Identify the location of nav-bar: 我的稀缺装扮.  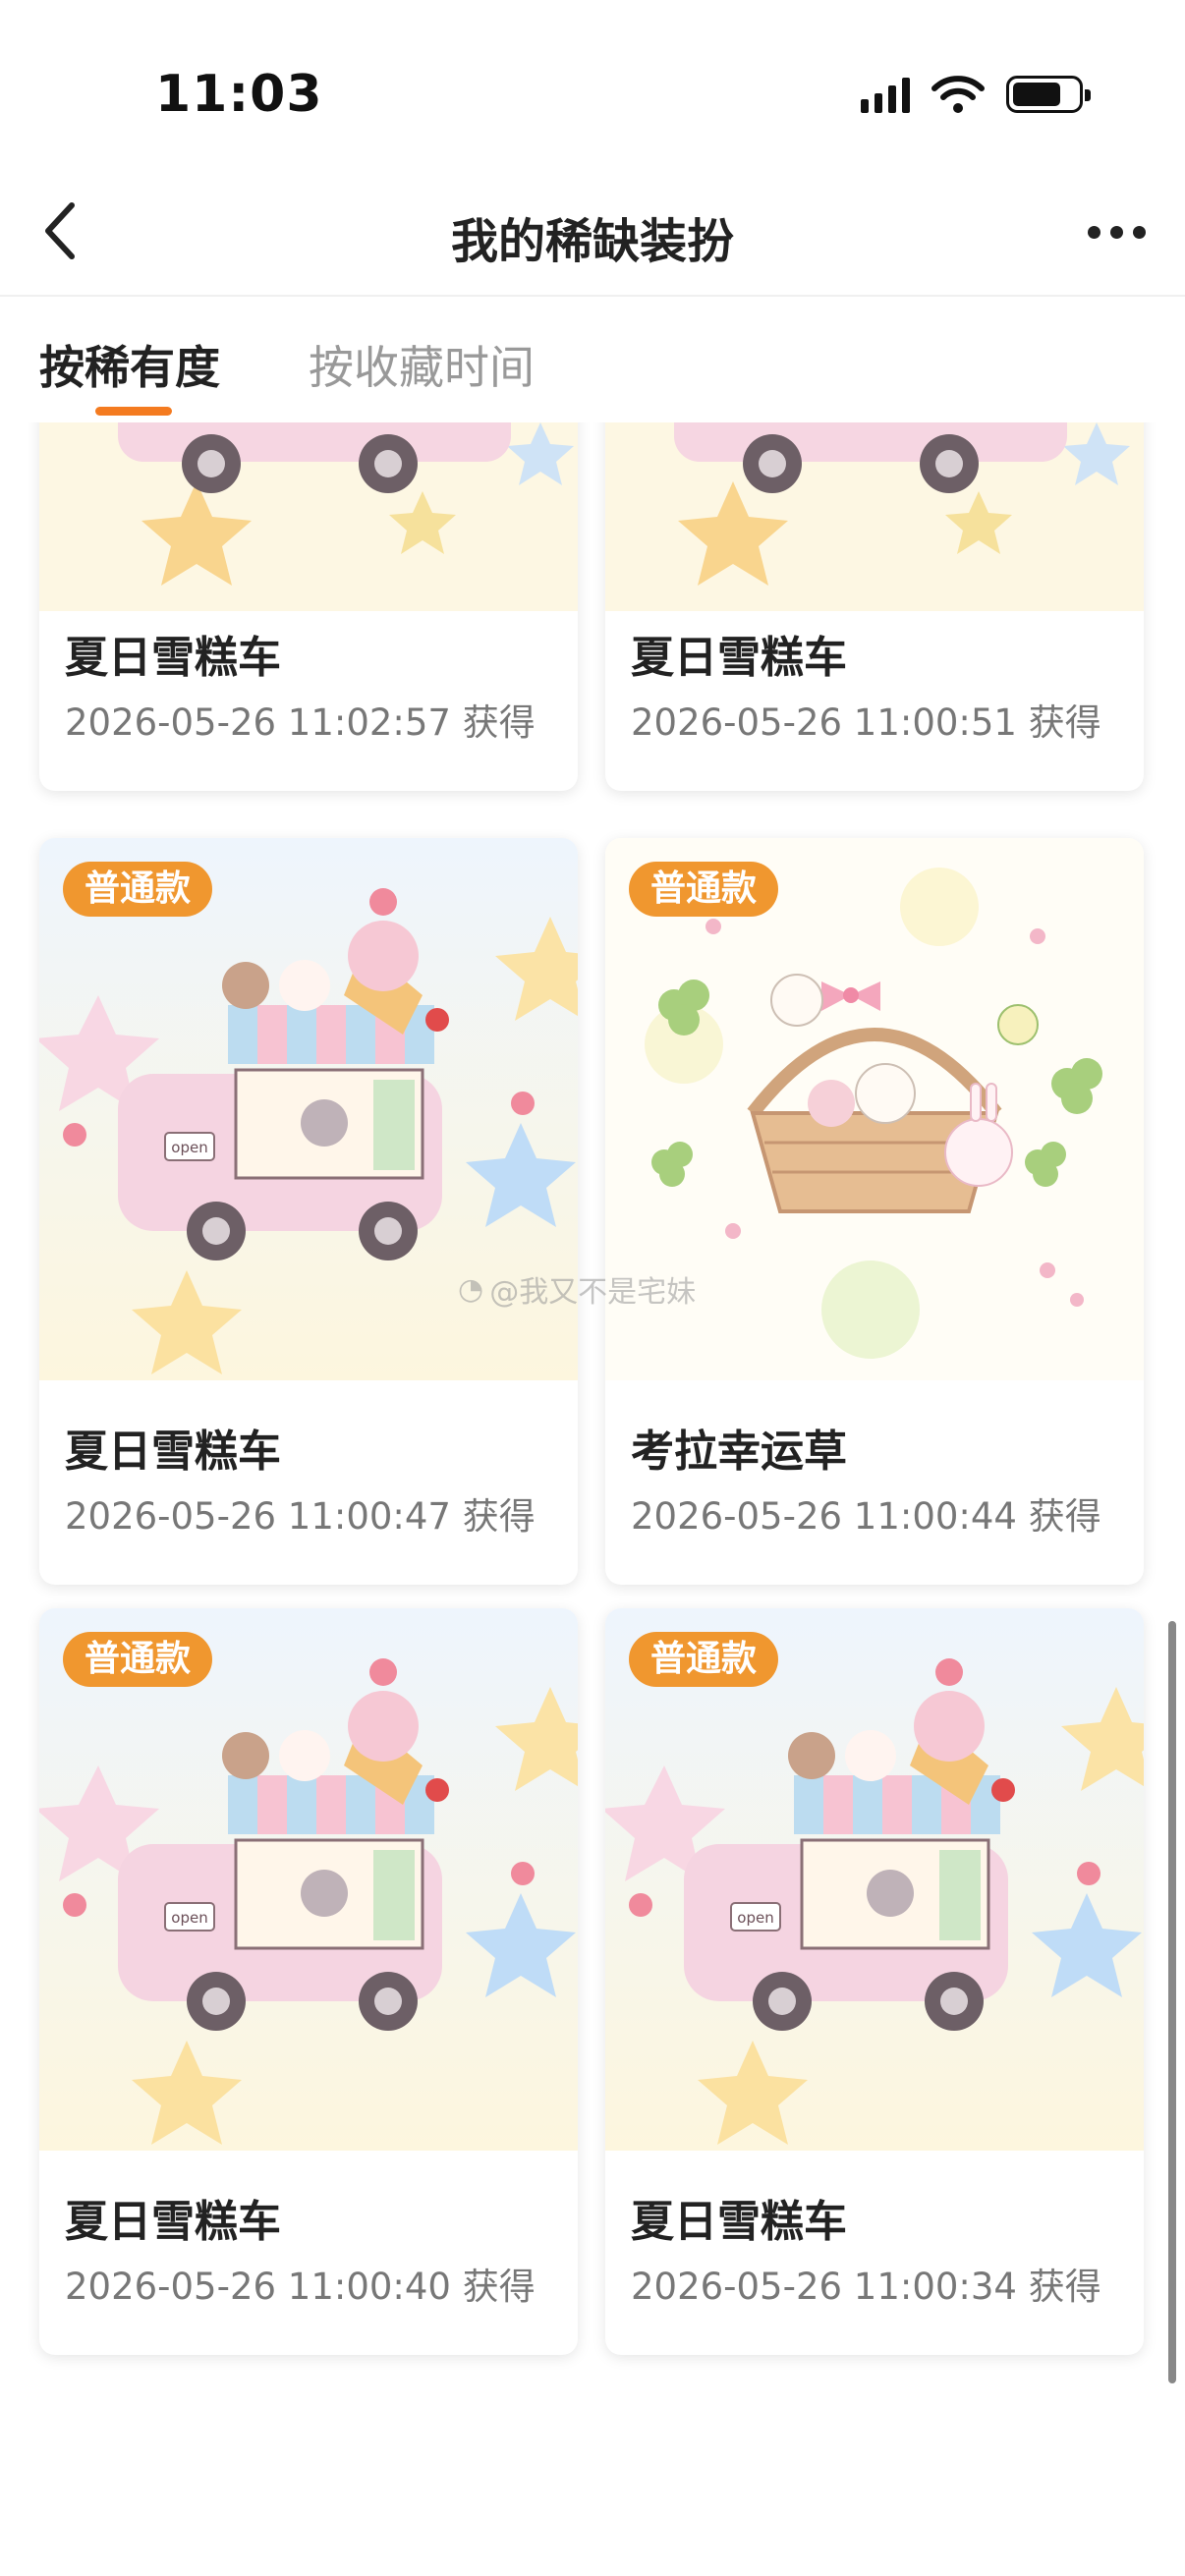
(592, 232).